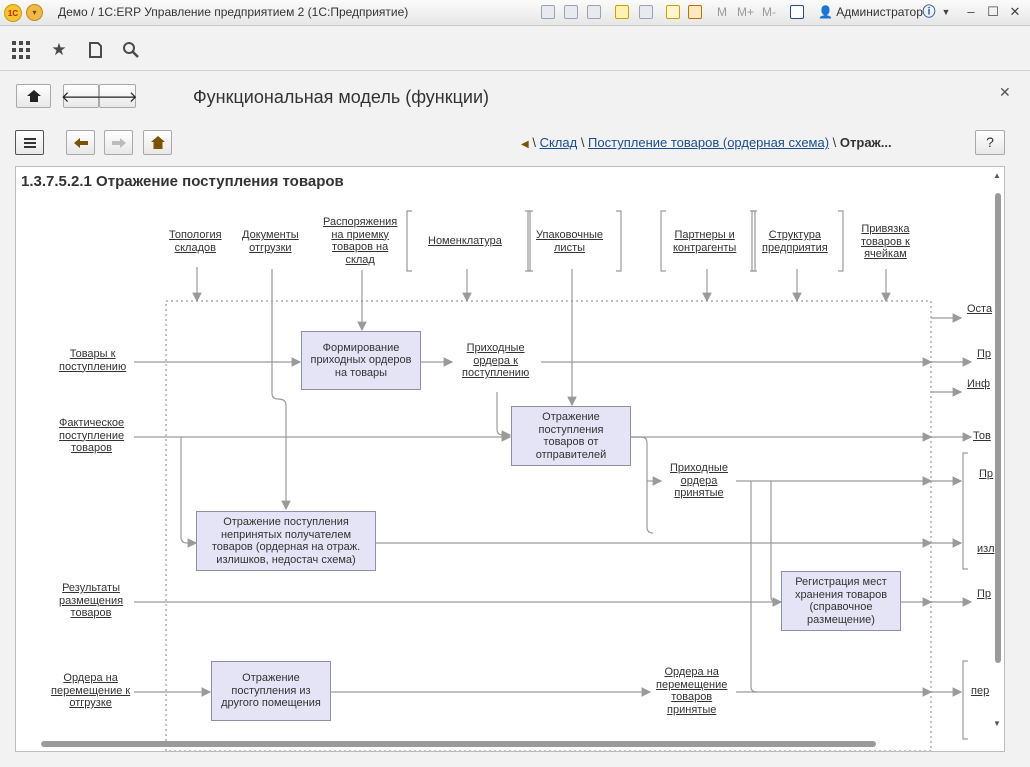  I want to click on horizontal-scrollbar, so click(513, 744).